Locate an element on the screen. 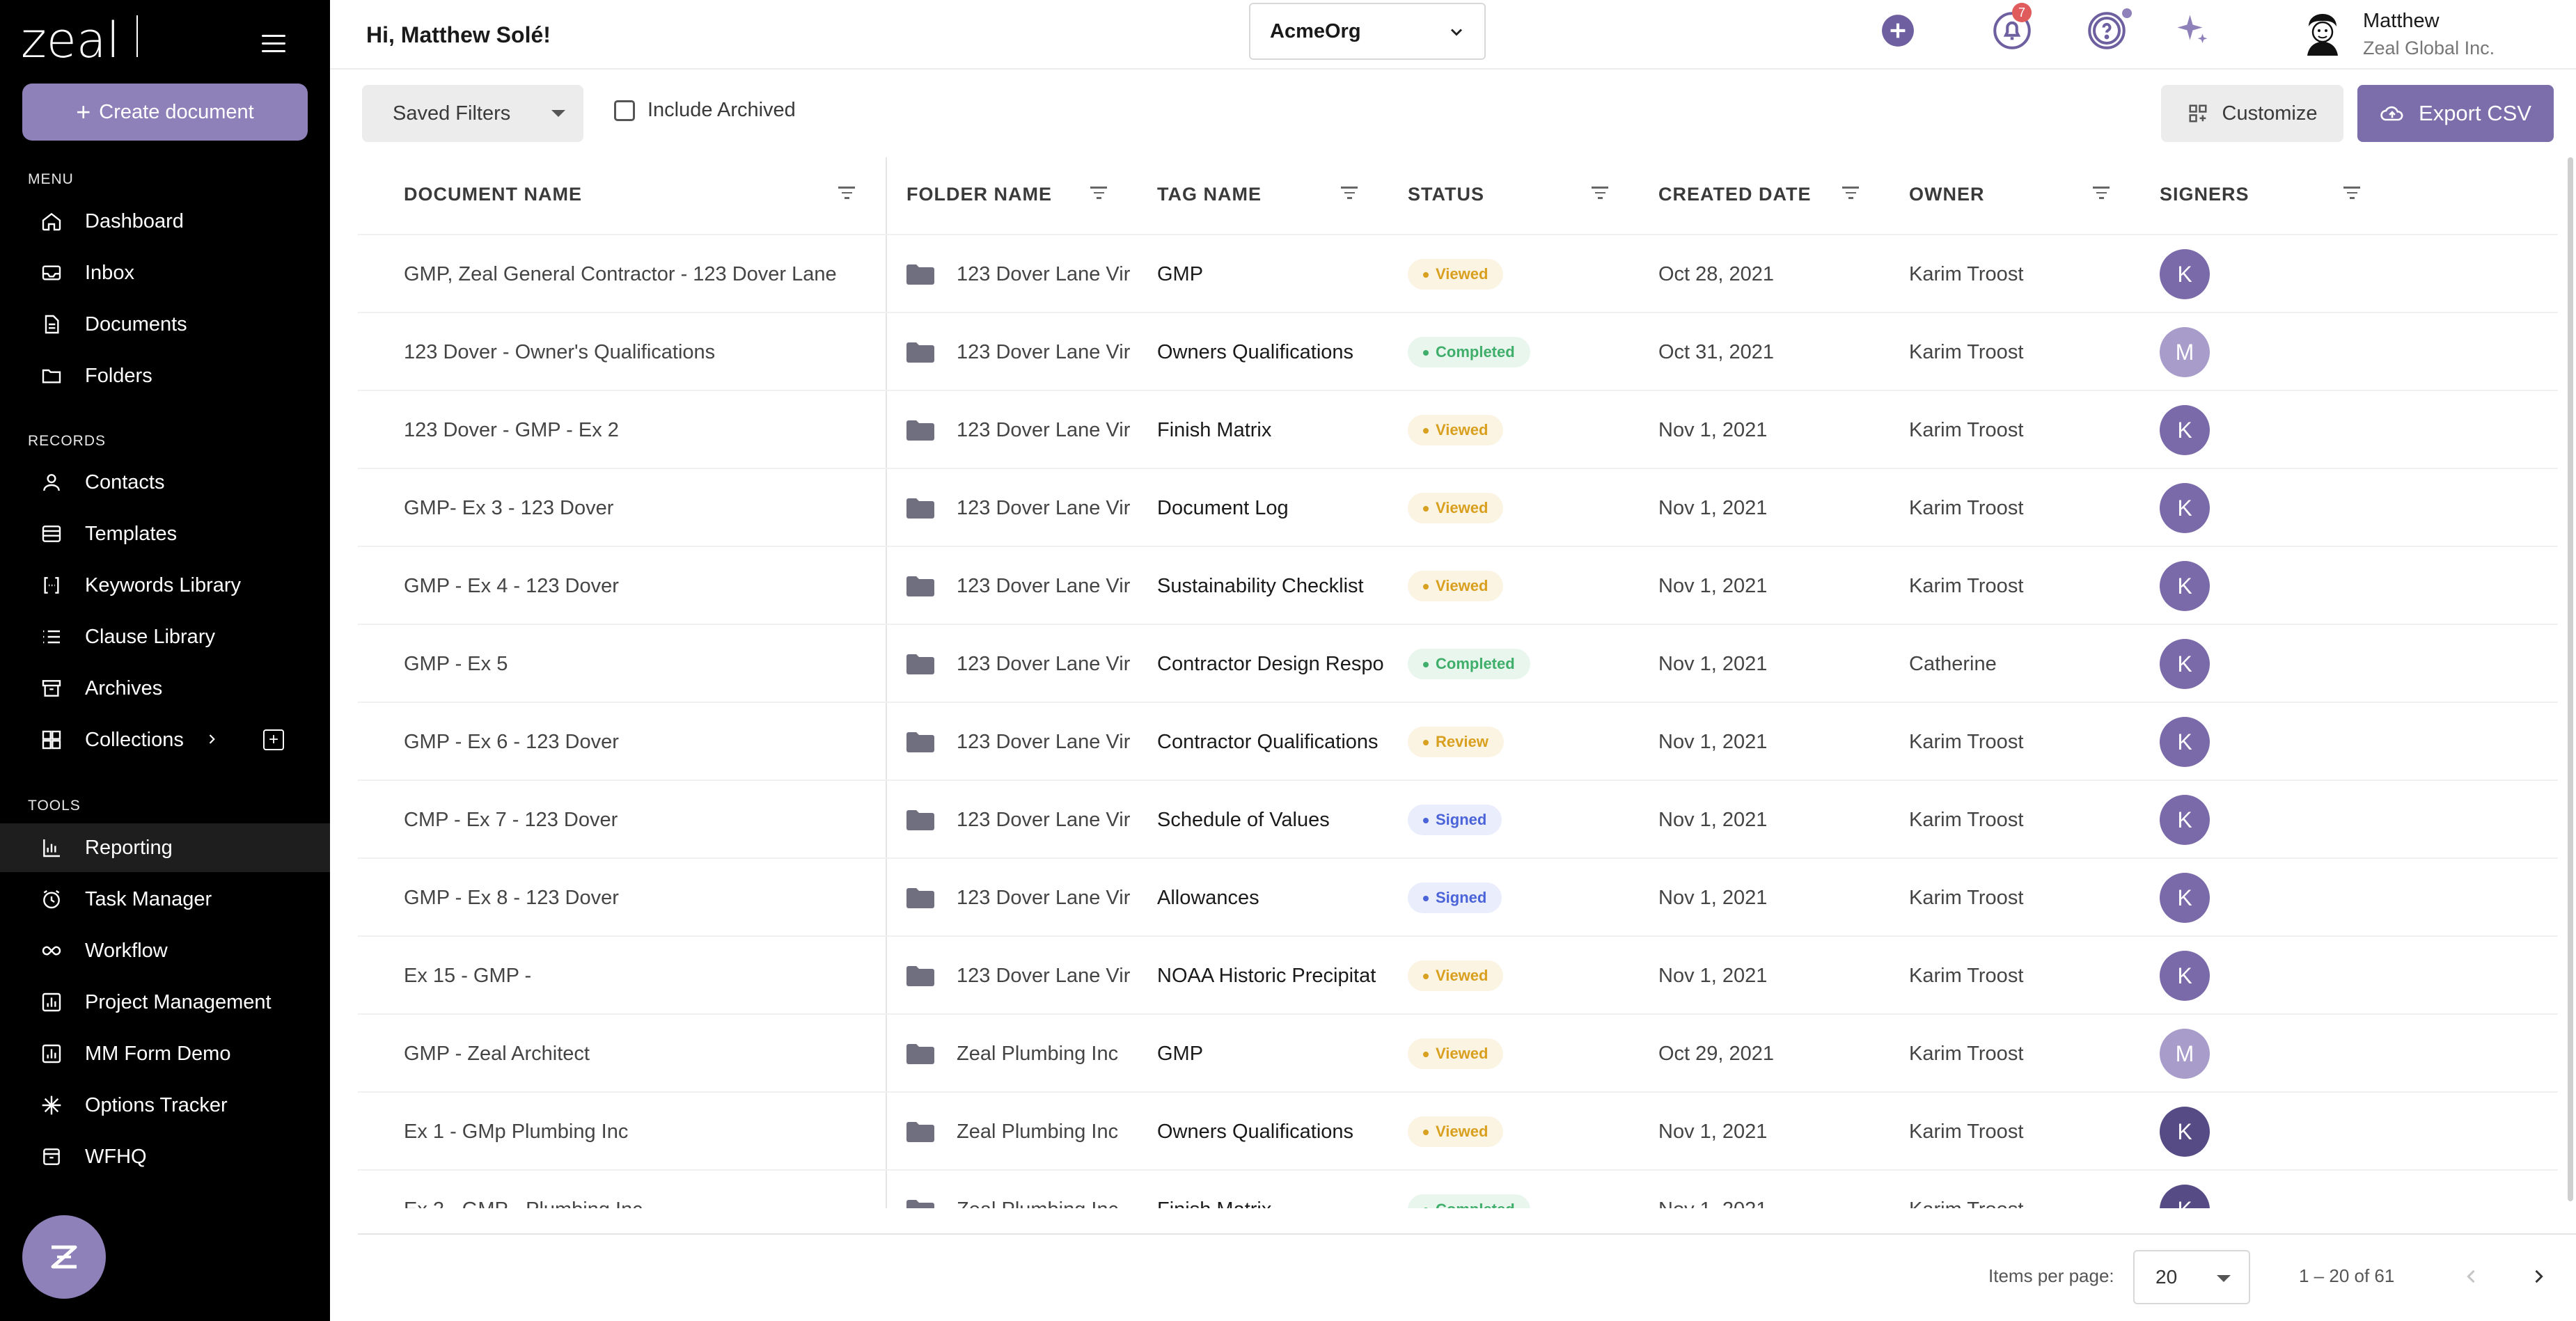  sidebar-item-documents: Documents is located at coordinates (165, 325).